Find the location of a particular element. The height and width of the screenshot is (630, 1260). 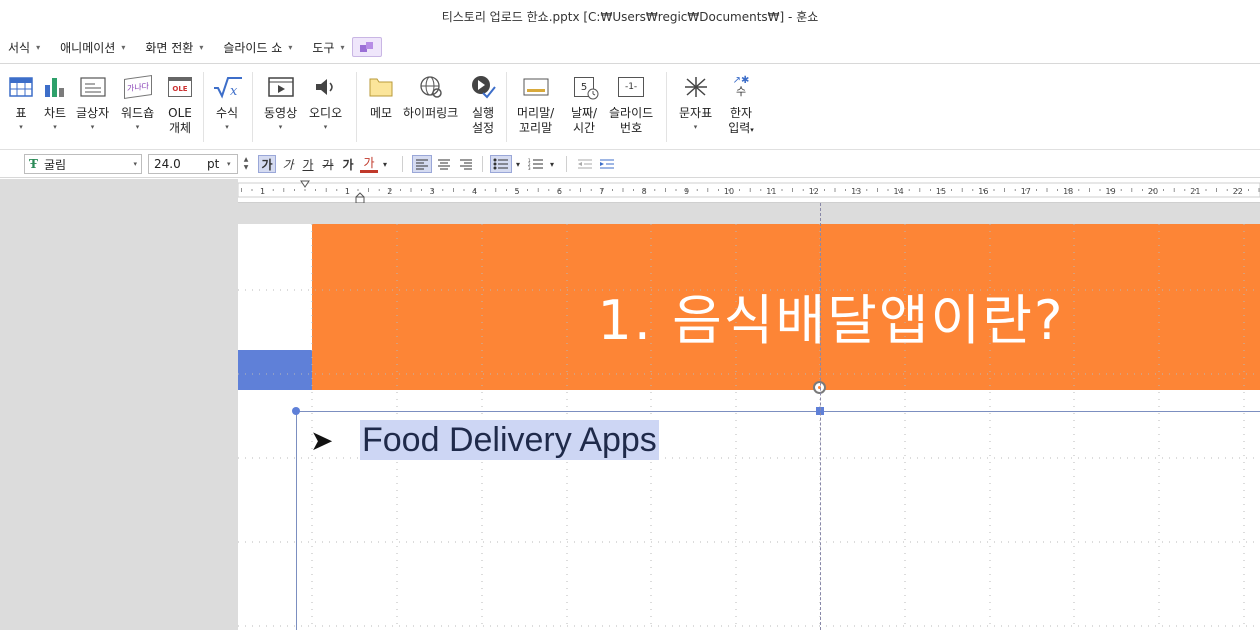

shadow-button: 가 is located at coordinates (348, 164).